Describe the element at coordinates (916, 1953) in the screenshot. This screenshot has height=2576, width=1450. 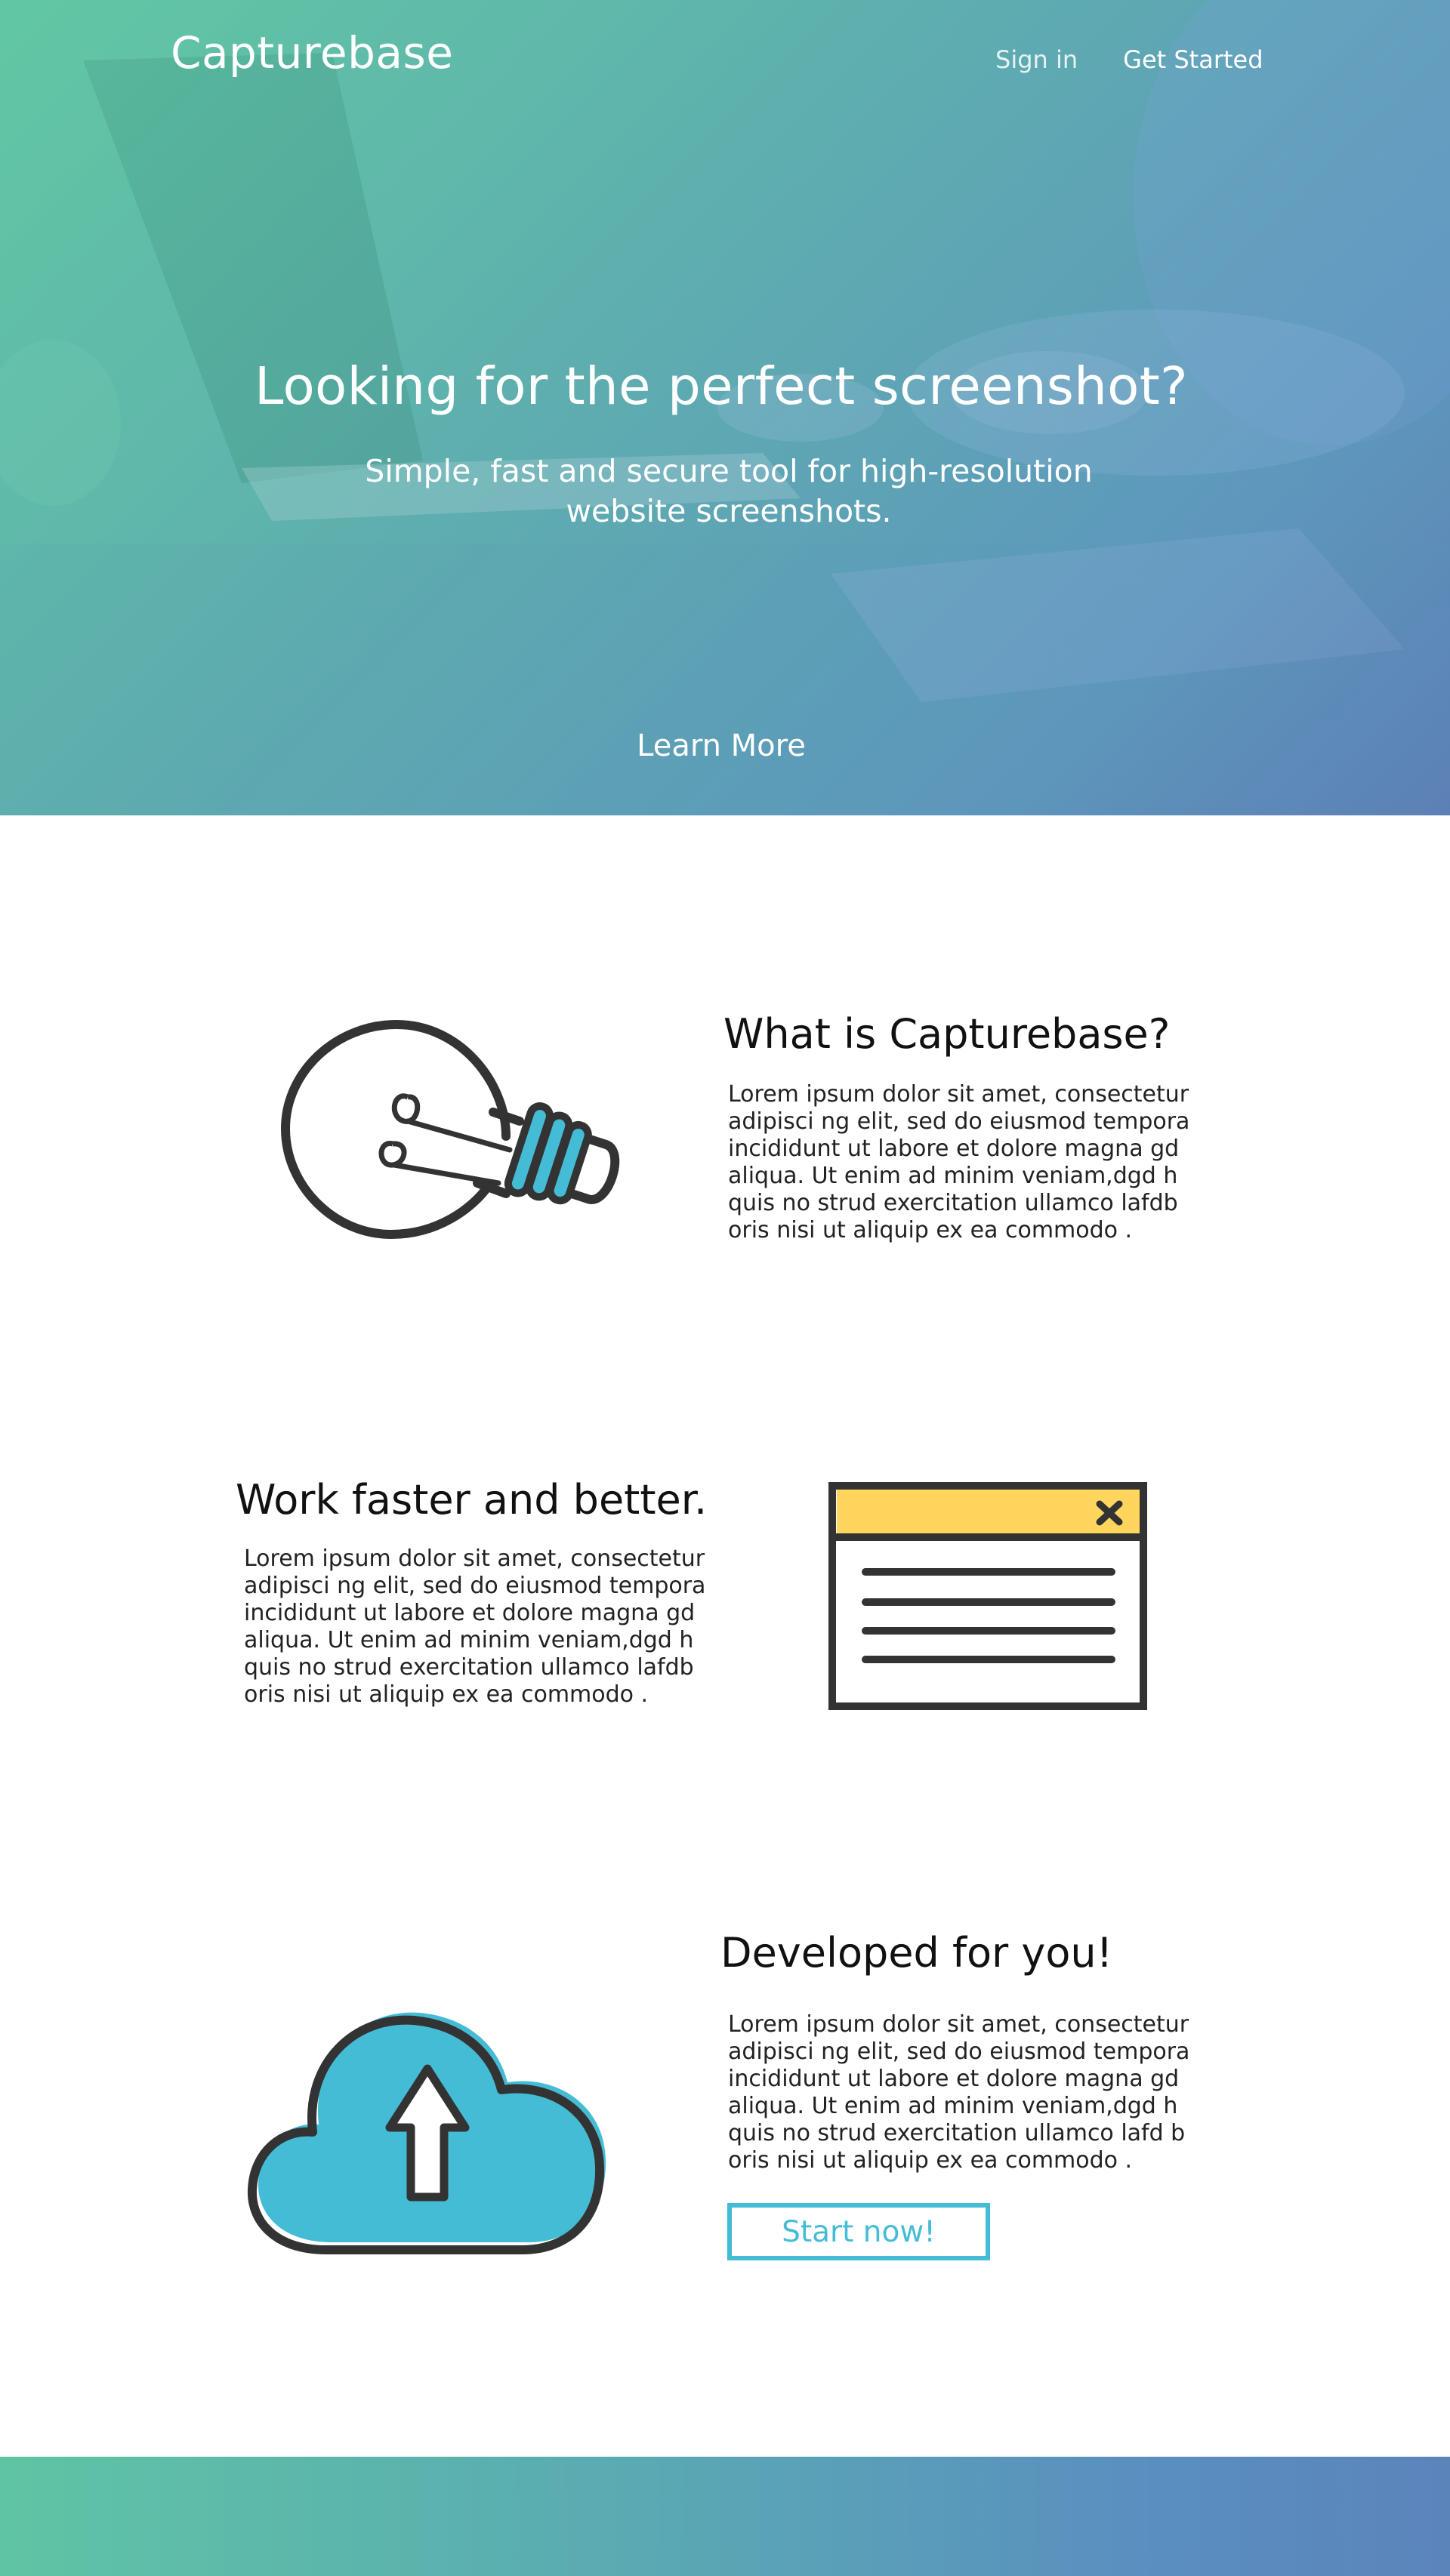
I see `feature-title: Developed for you!` at that location.